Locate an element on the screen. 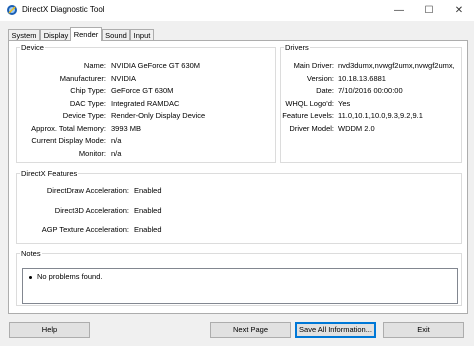 The height and width of the screenshot is (346, 474). minimize-button: — is located at coordinates (399, 10).